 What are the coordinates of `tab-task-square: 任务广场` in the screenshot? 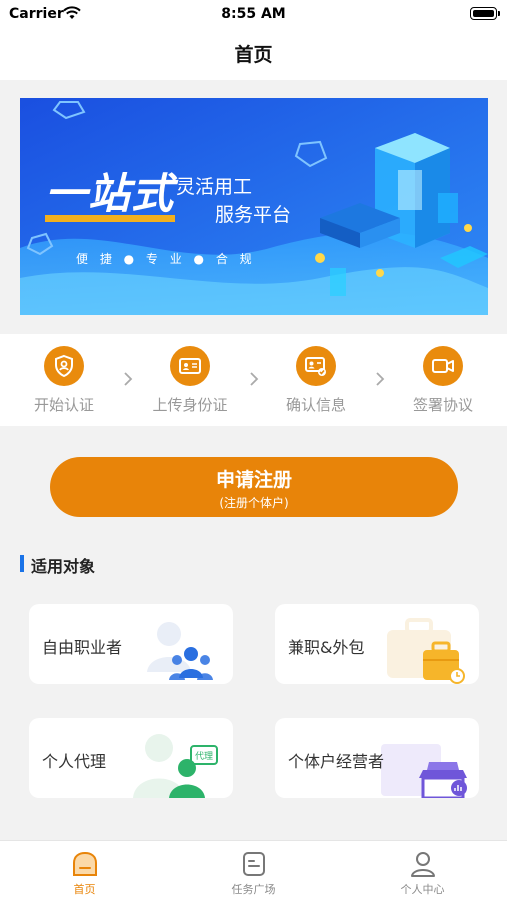 It's located at (253, 870).